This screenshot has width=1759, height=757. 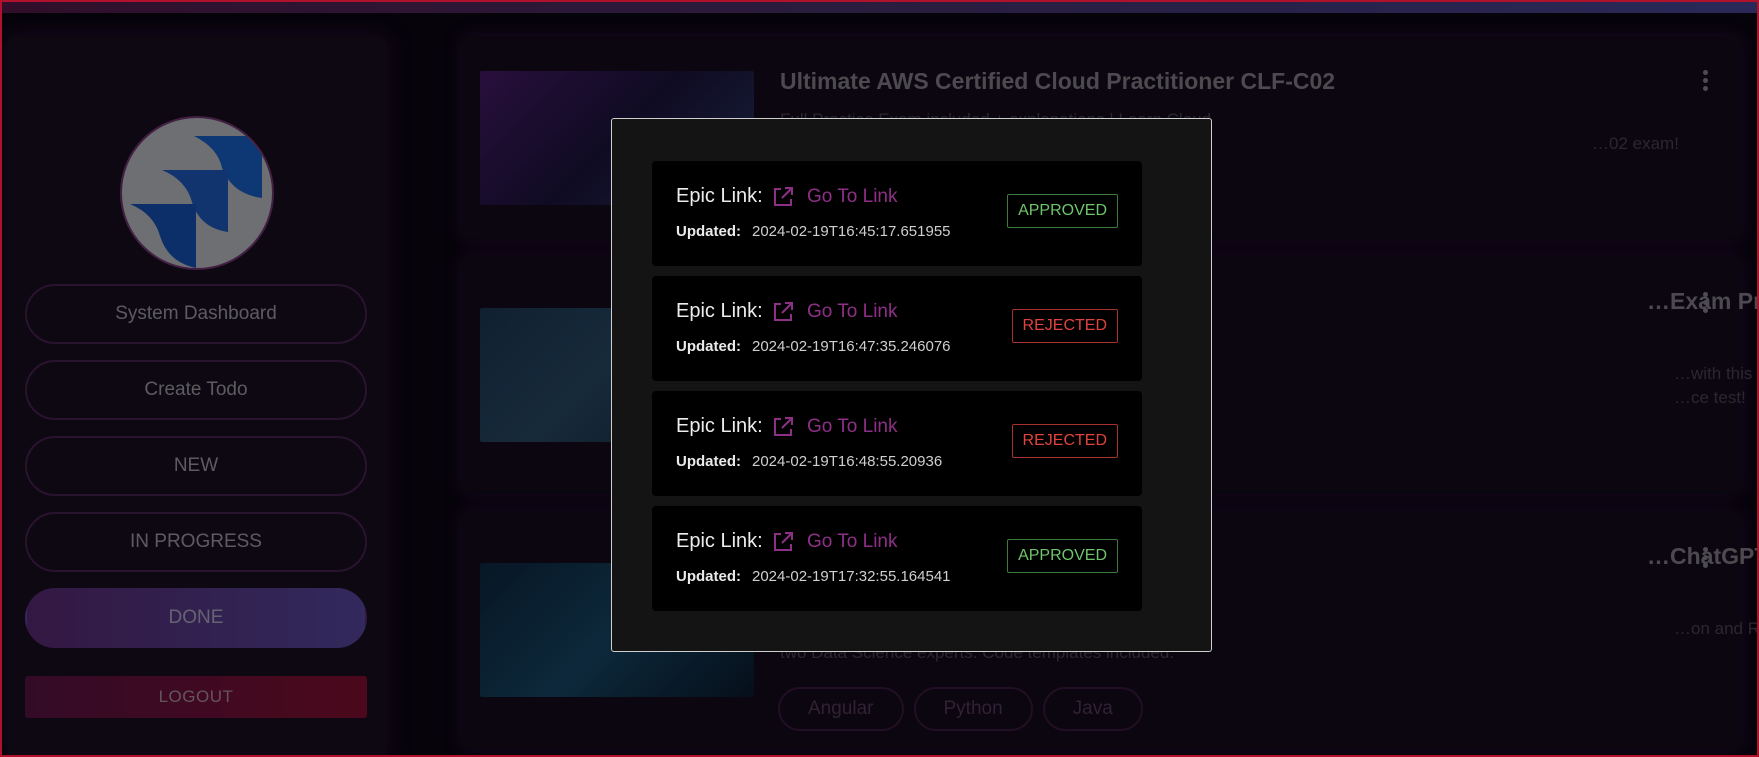 I want to click on updated-timestamp: 2024-02-19T16:45:17.651955, so click(x=851, y=231).